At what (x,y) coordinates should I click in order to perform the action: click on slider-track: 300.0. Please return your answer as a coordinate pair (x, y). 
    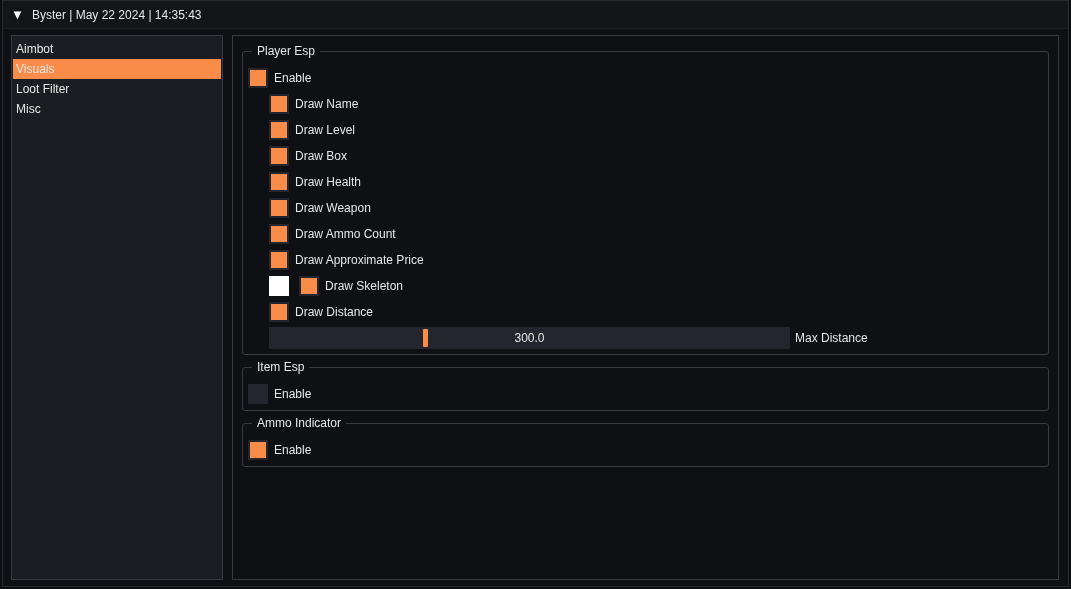
    Looking at the image, I should click on (529, 338).